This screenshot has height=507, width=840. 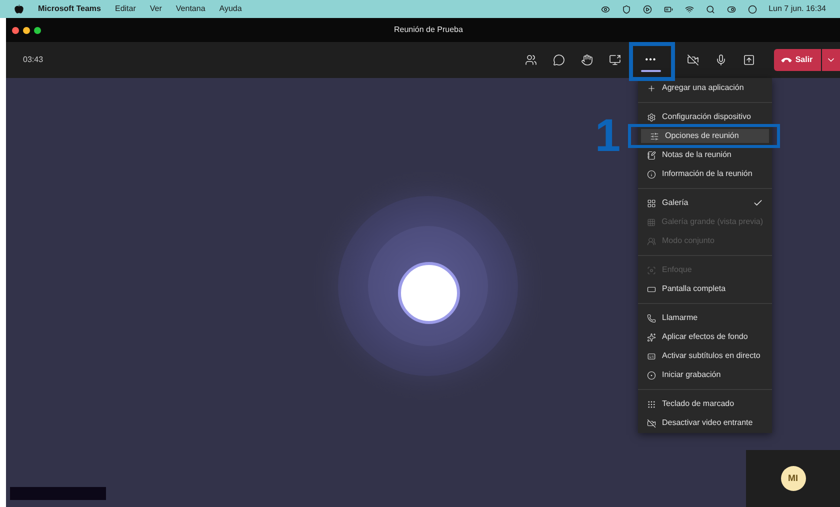 I want to click on toggle-icon, so click(x=731, y=9).